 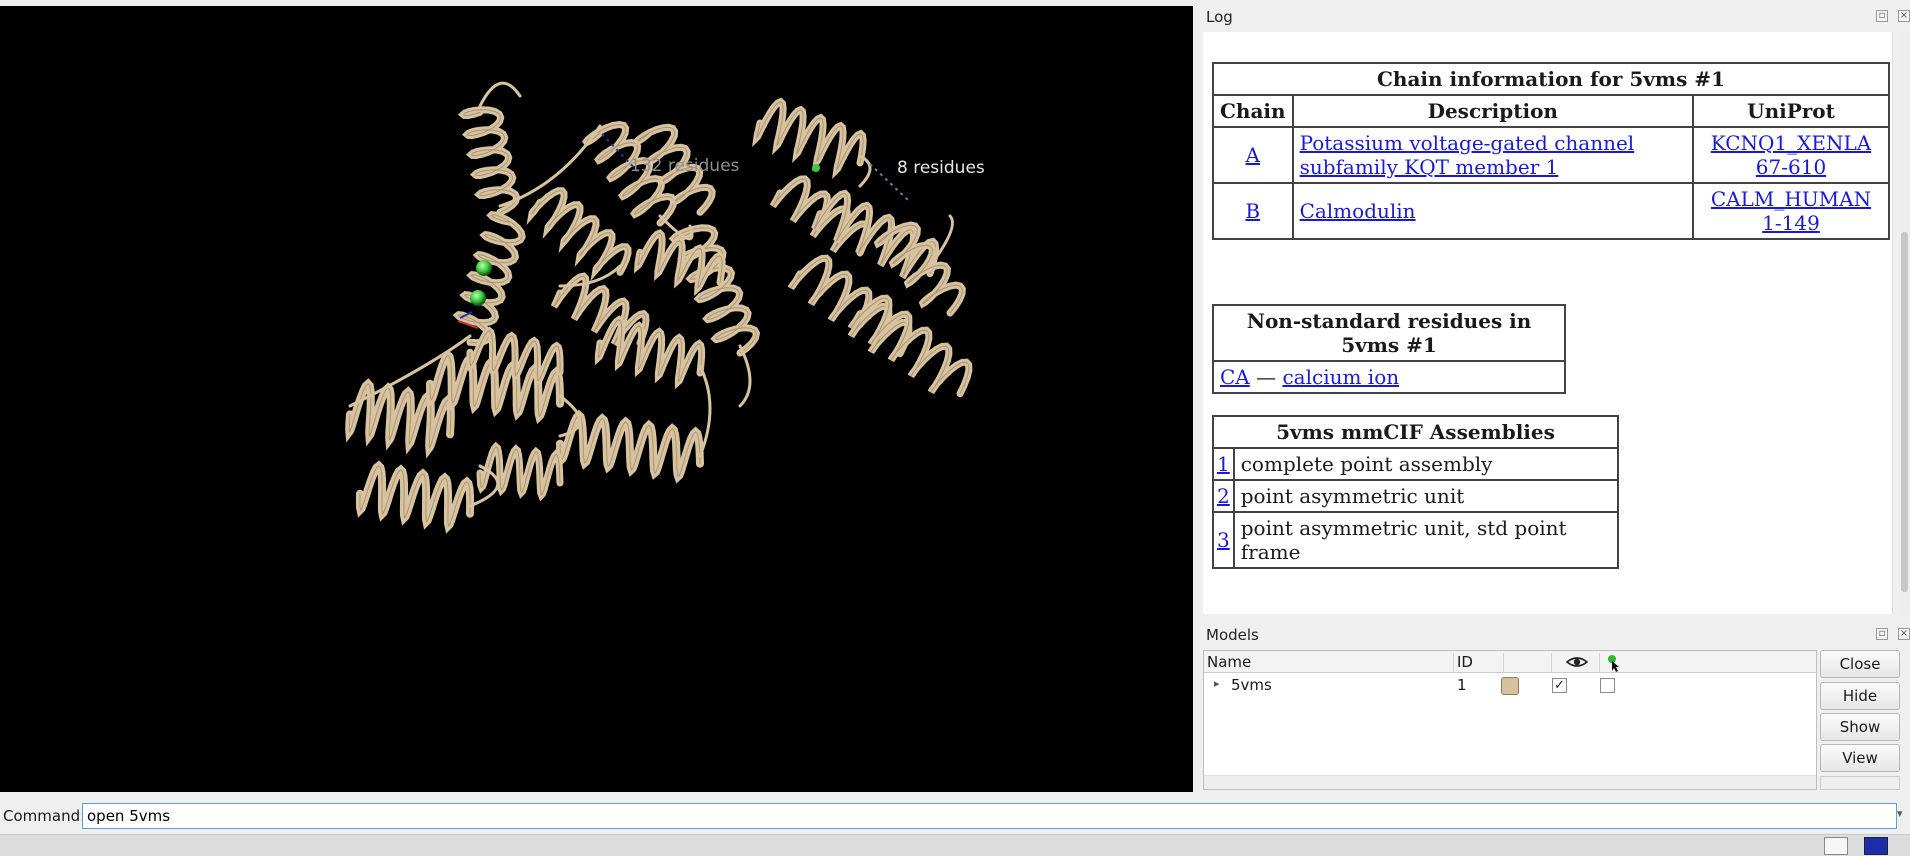 What do you see at coordinates (1528, 663) in the screenshot?
I see `column-header-color` at bounding box center [1528, 663].